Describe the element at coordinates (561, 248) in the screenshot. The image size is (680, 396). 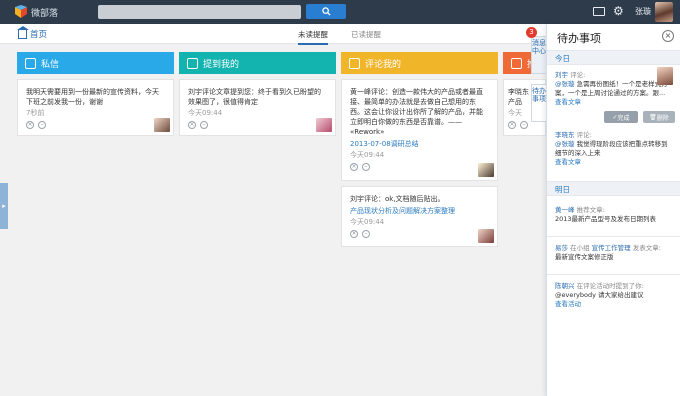
I see `todo-author: 易莎` at that location.